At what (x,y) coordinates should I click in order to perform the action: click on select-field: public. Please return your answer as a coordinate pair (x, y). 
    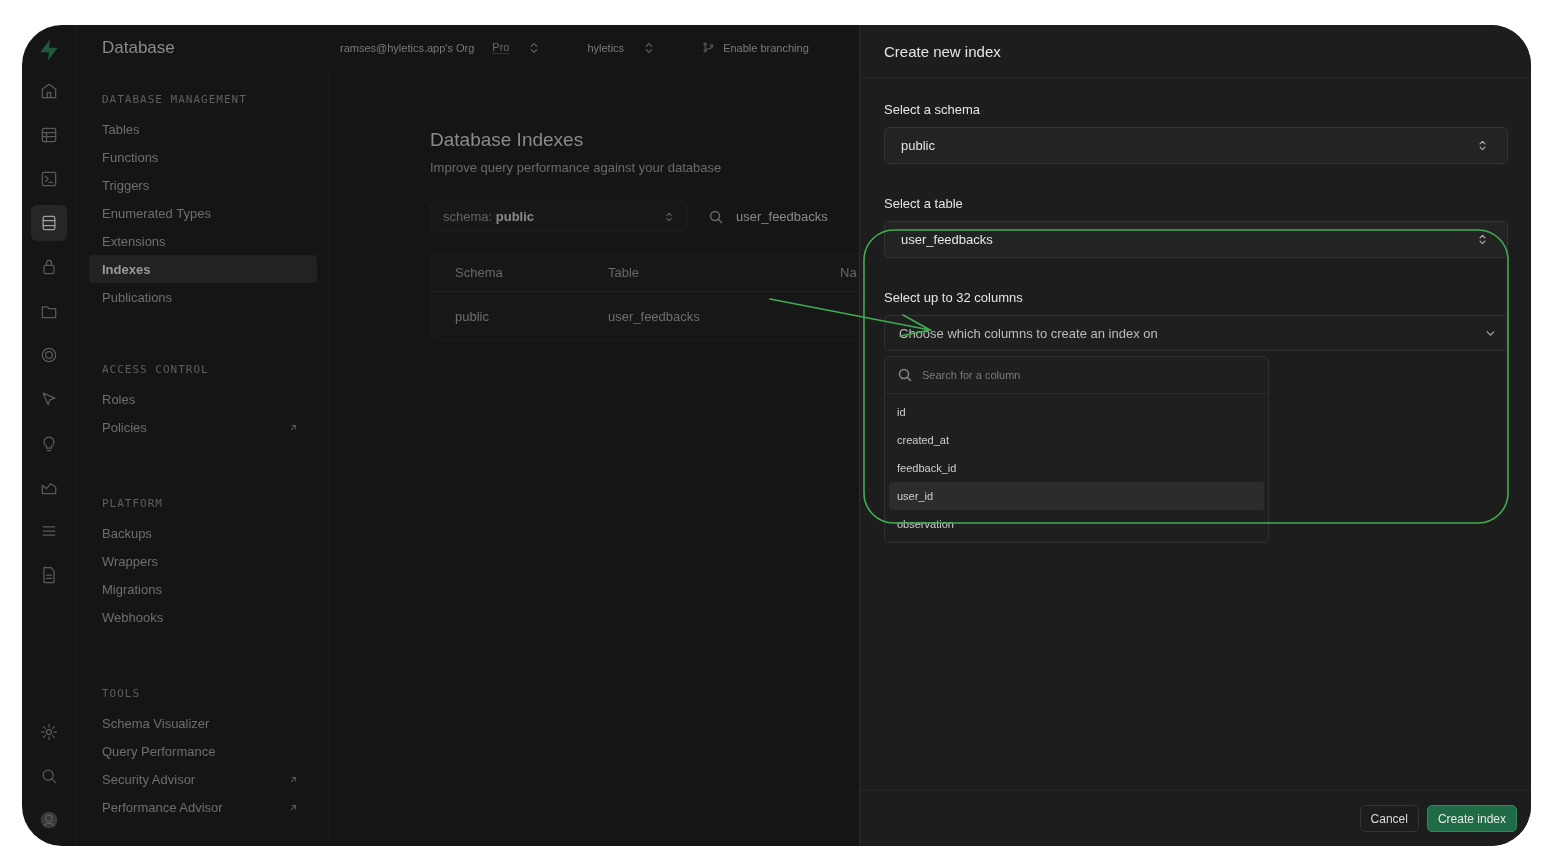
    Looking at the image, I should click on (1196, 145).